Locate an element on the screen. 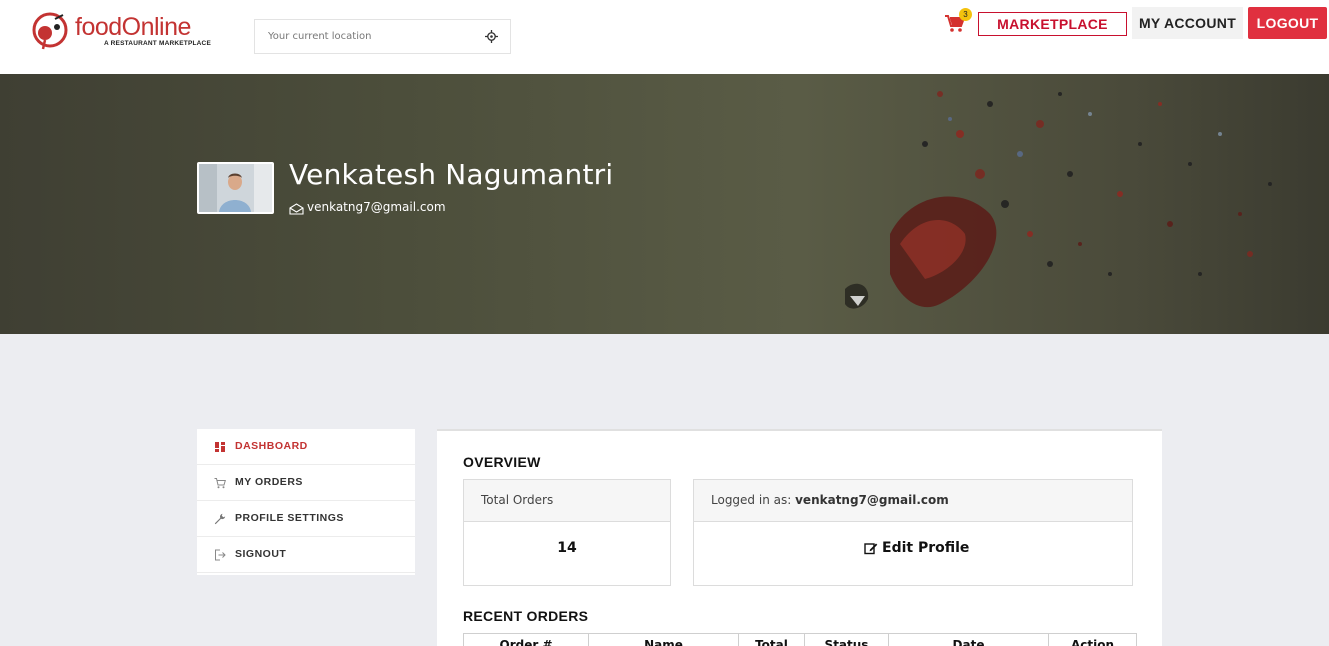 This screenshot has width=1329, height=646. sidebar-item-dashboard: DASHBOARD is located at coordinates (306, 447).